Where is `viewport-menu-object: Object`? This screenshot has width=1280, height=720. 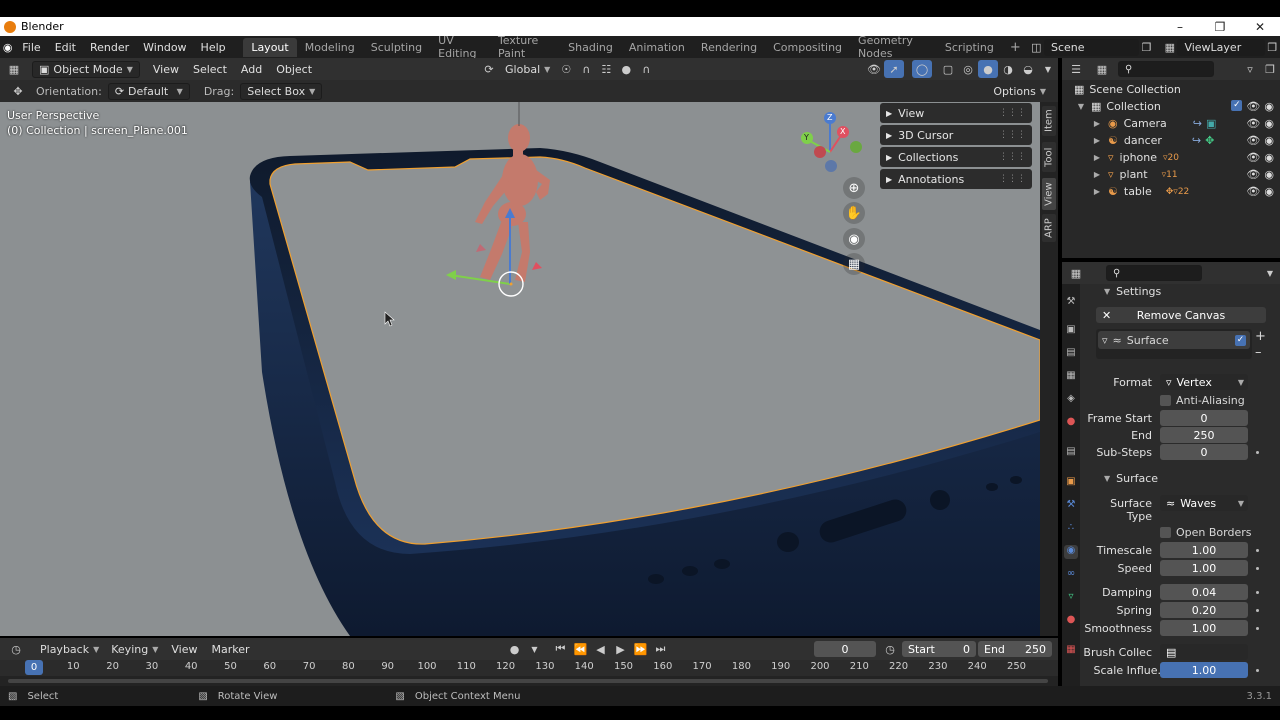 viewport-menu-object: Object is located at coordinates (294, 69).